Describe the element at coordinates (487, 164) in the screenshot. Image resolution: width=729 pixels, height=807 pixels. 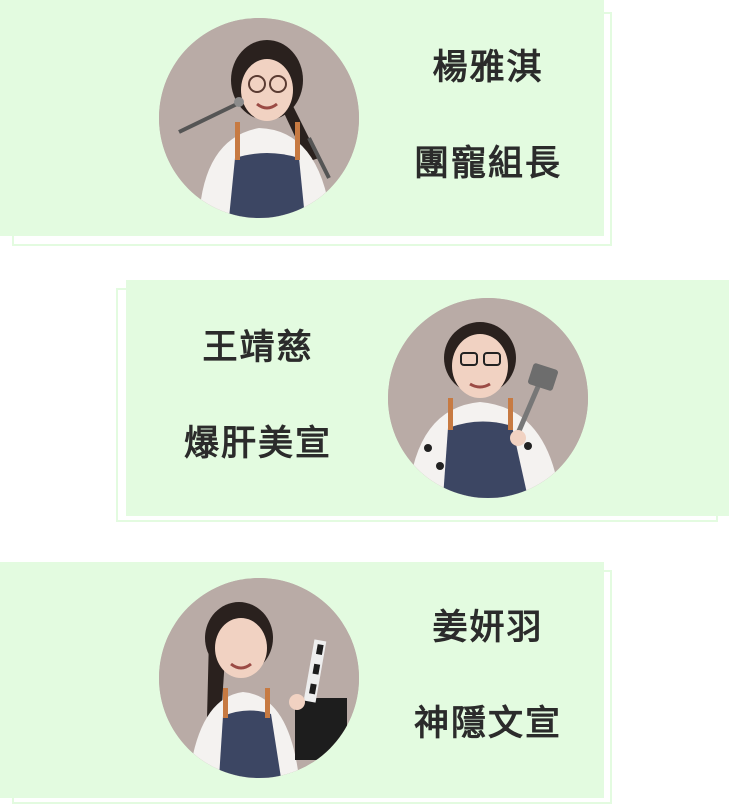
I see `member-1-role: 團寵組長` at that location.